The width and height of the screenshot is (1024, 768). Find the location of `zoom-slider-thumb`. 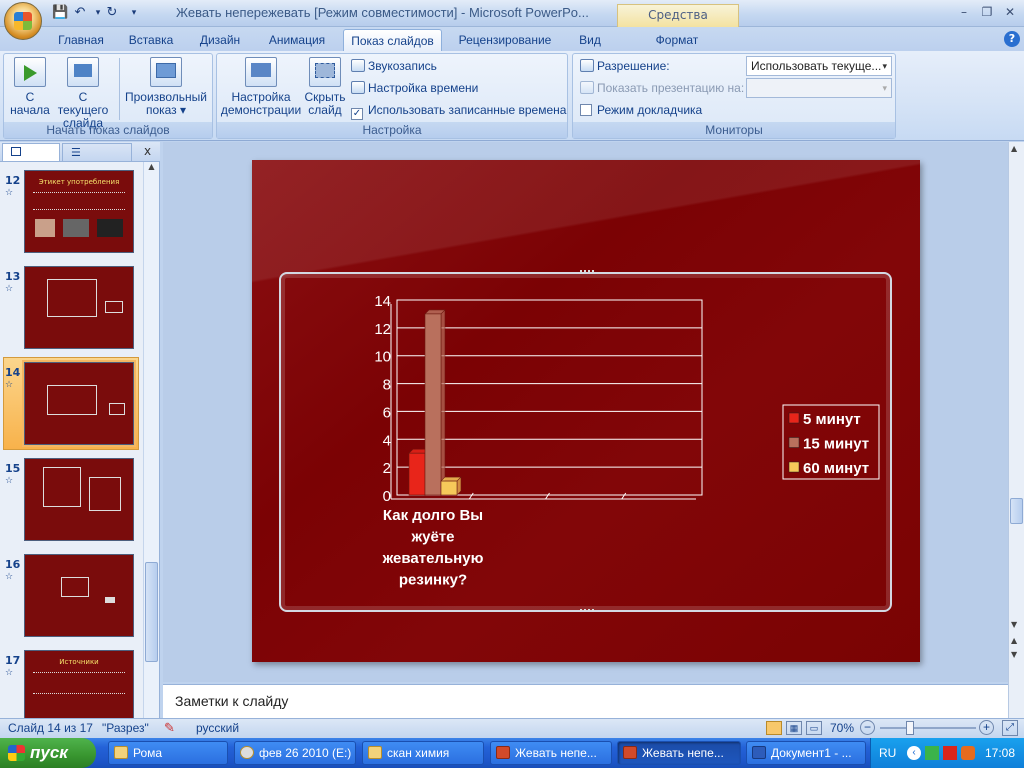

zoom-slider-thumb is located at coordinates (910, 728).